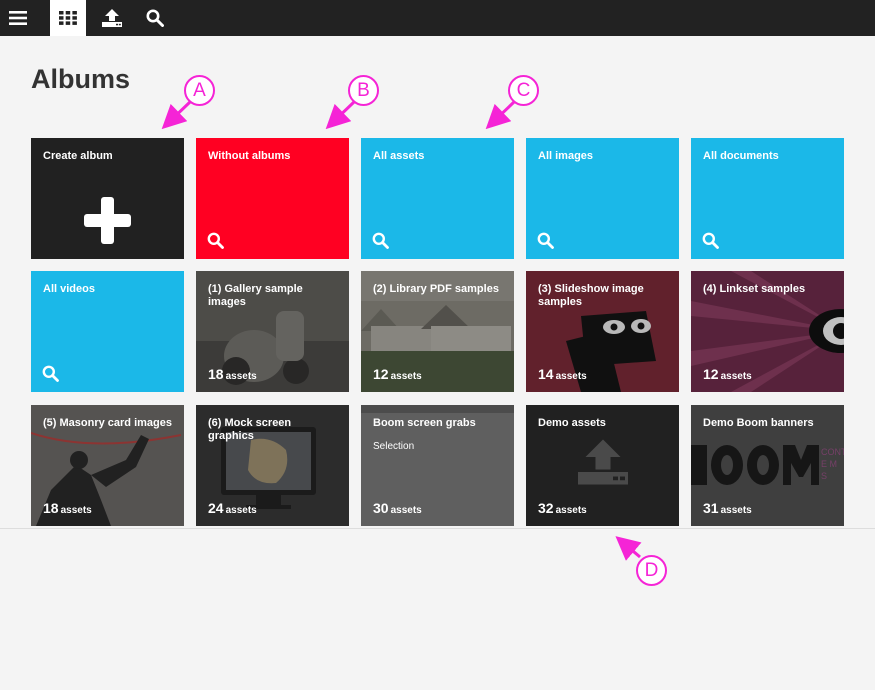 This screenshot has height=690, width=875. I want to click on all-assets-tile: All assets, so click(437, 198).